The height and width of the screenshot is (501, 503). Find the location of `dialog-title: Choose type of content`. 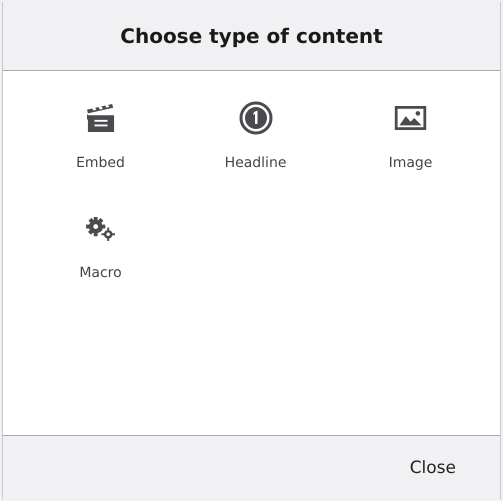

dialog-title: Choose type of content is located at coordinates (251, 36).